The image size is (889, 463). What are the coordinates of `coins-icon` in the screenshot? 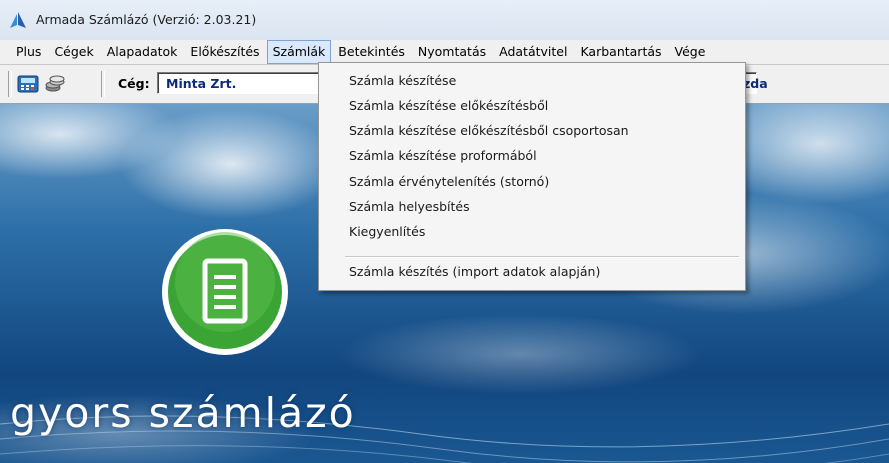 It's located at (55, 84).